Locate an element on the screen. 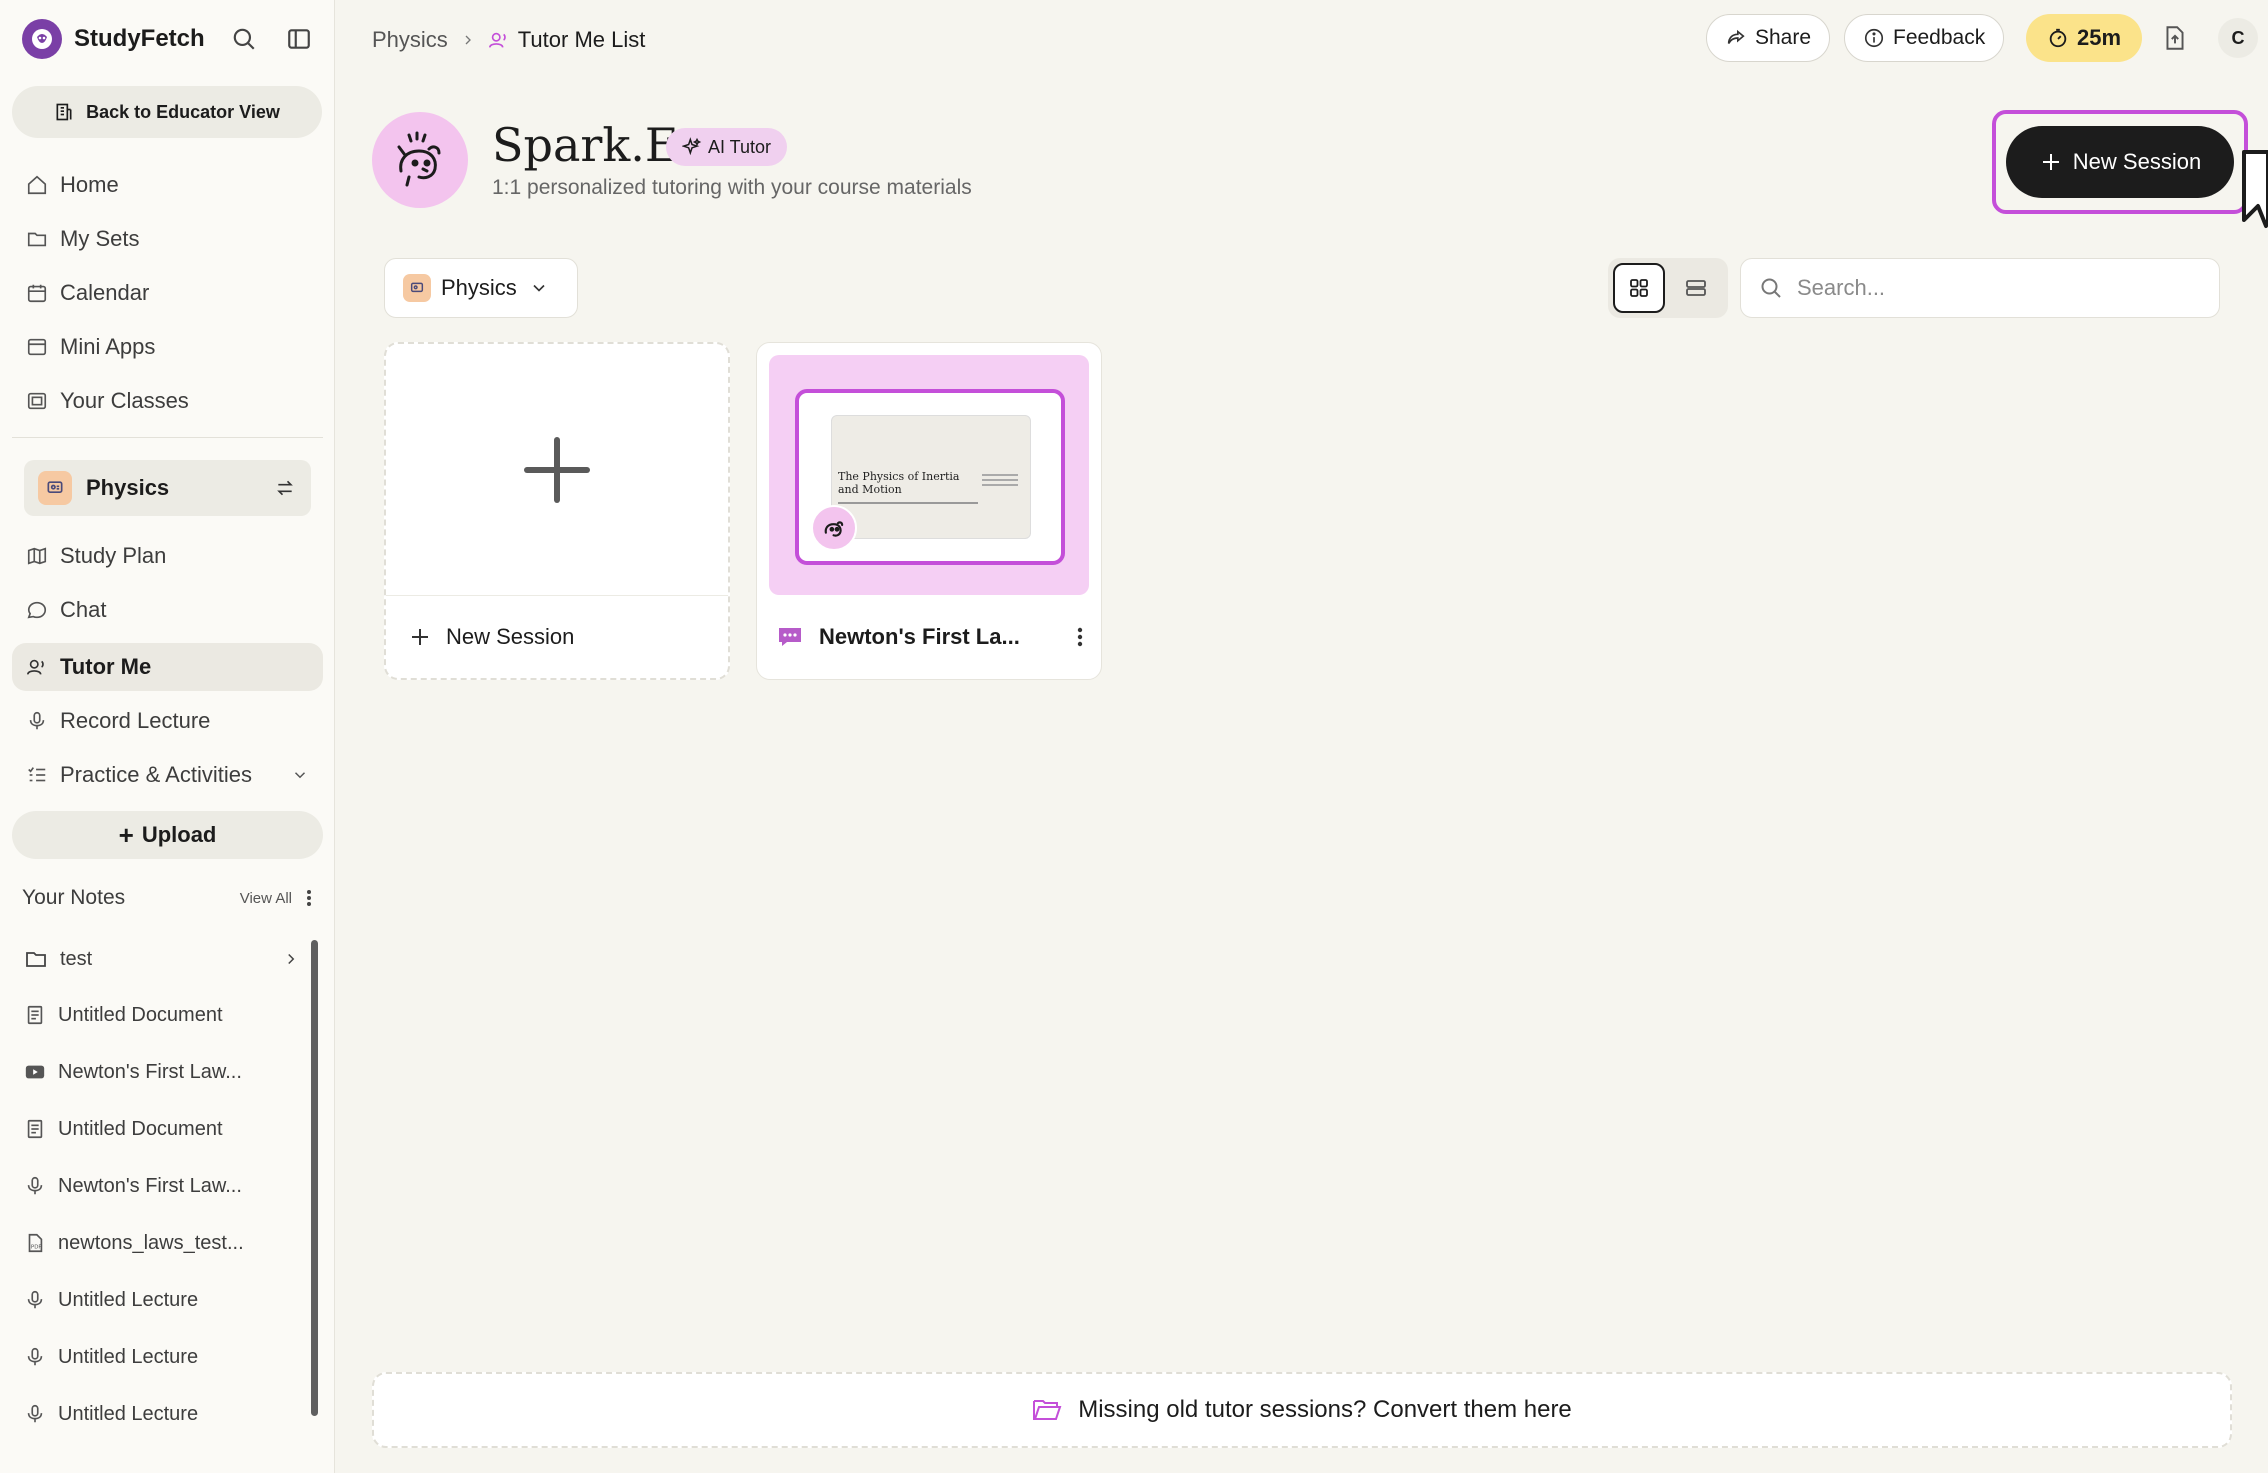 This screenshot has width=2268, height=1473. ai-tutor-badge: AI Tutor is located at coordinates (727, 147).